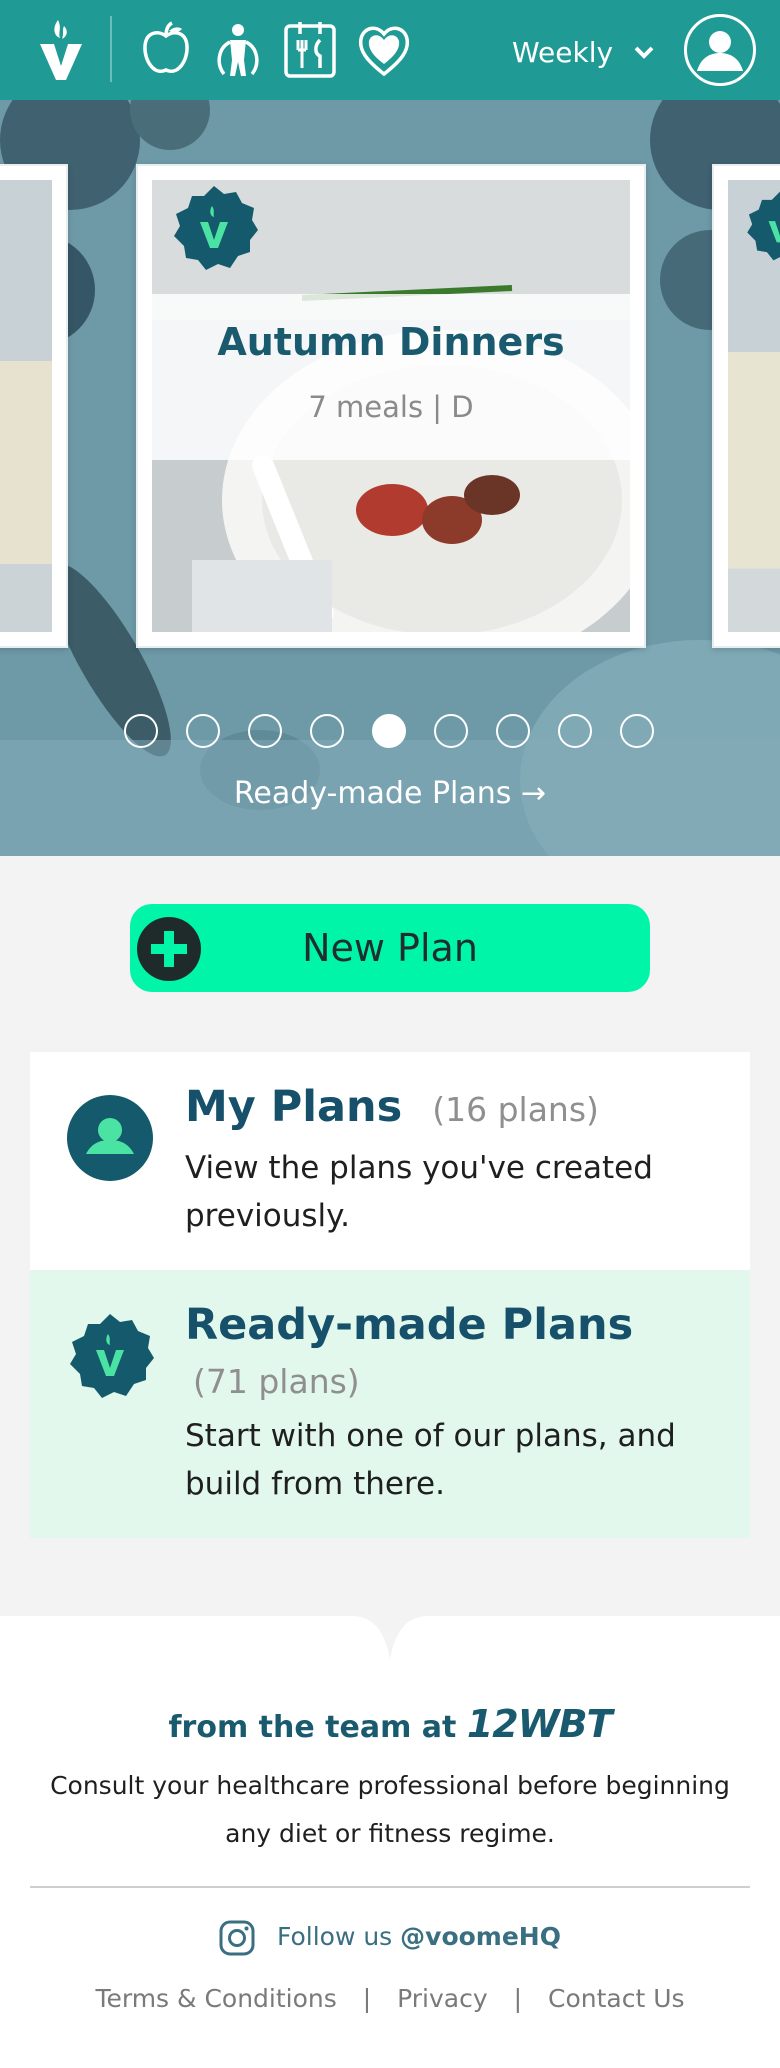 This screenshot has height=2068, width=780. What do you see at coordinates (391, 377) in the screenshot?
I see `plan-card-caption: Autumn Dinners 7 meals | D` at bounding box center [391, 377].